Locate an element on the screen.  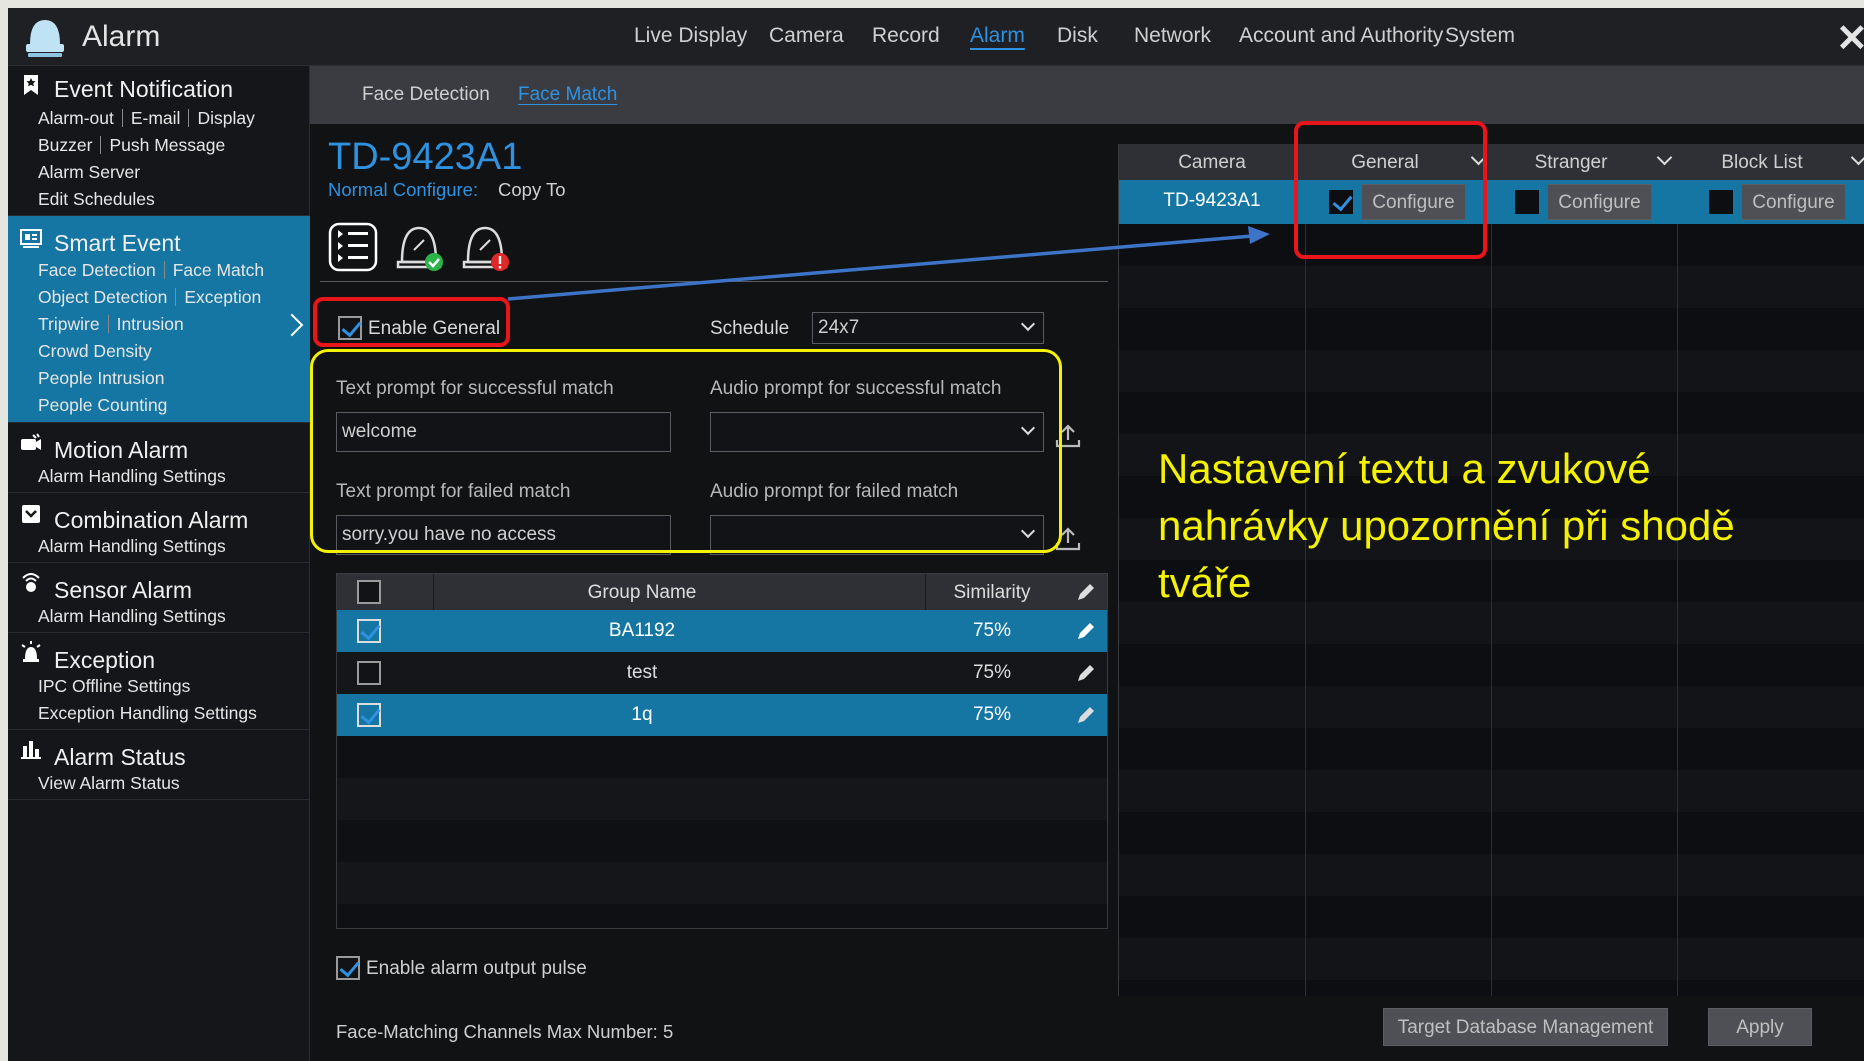
section-title: Exception is located at coordinates (104, 660).